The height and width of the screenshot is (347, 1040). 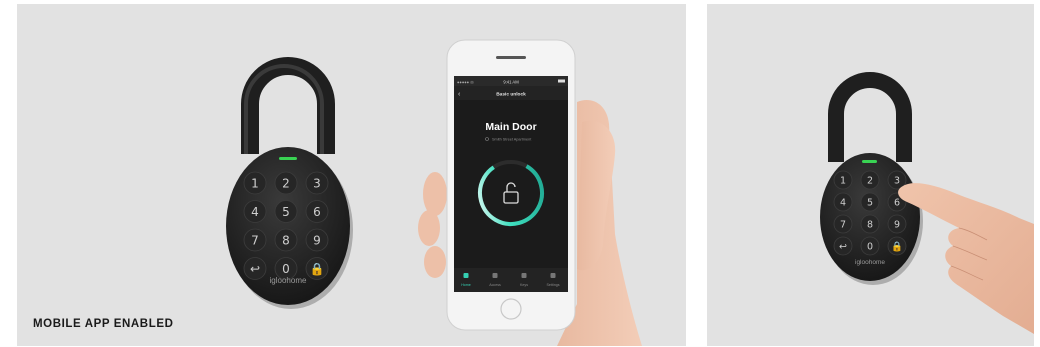 I want to click on tab-label: Settings, so click(x=553, y=285).